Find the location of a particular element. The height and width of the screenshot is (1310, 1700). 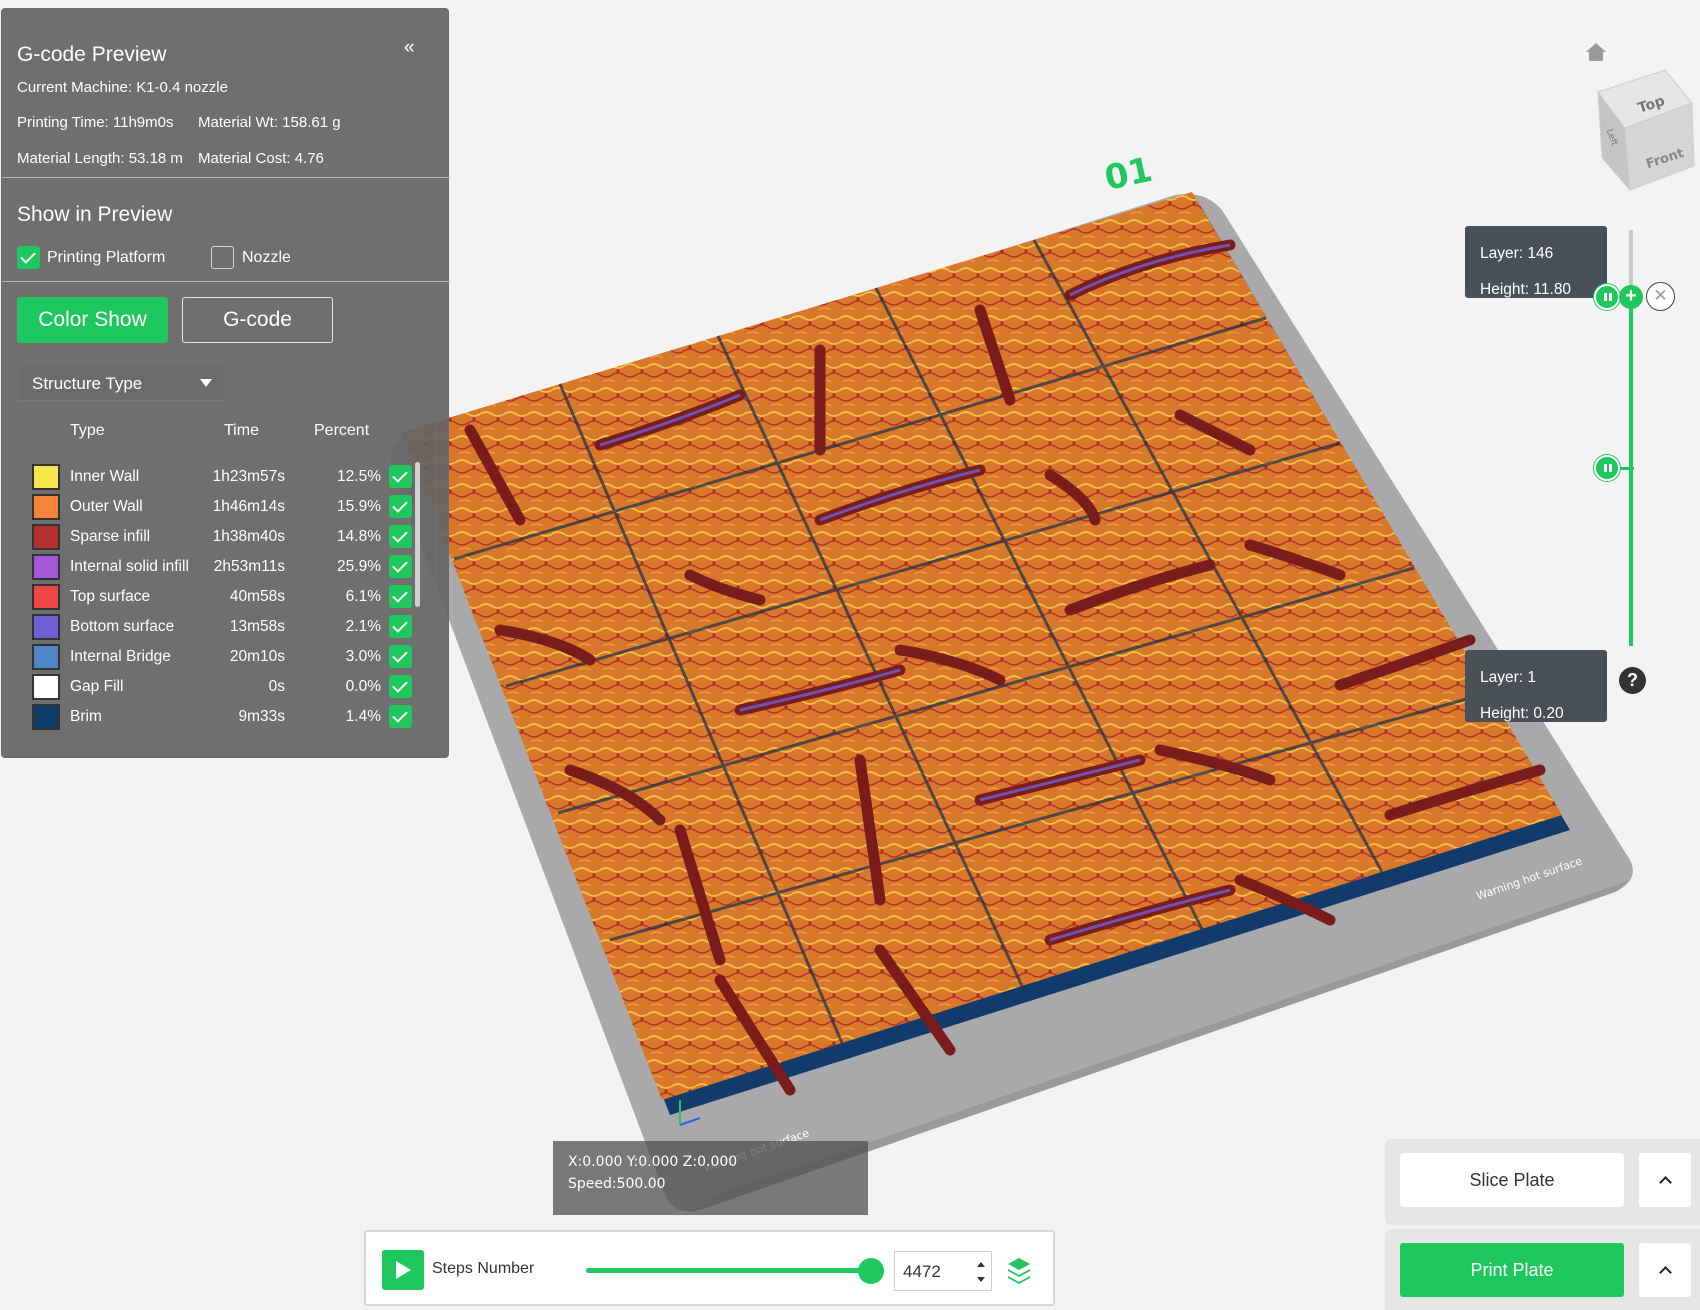

top-layer-handle is located at coordinates (1607, 297).